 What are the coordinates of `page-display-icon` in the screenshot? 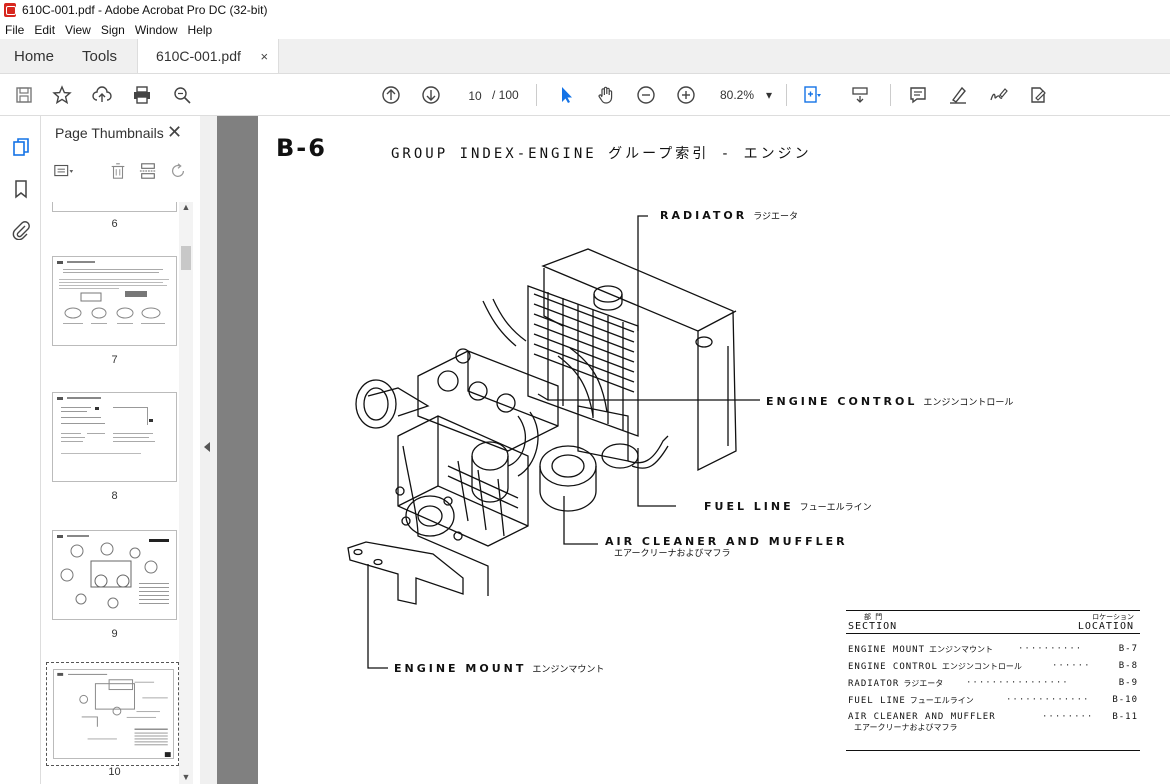 It's located at (812, 95).